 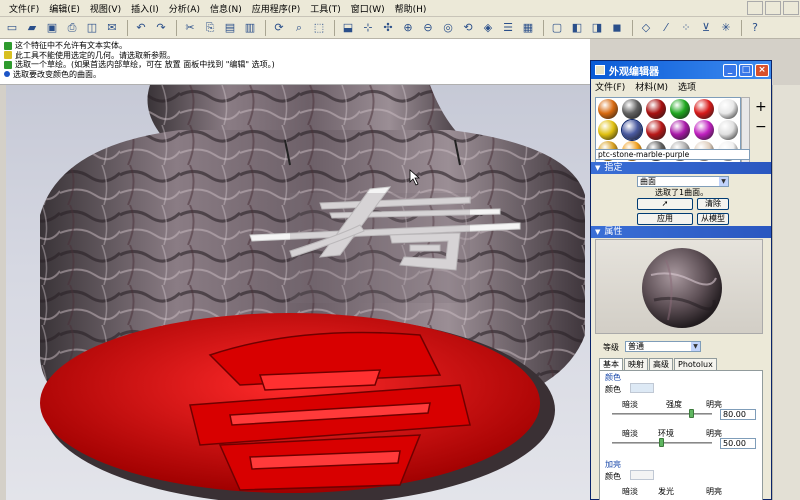 What do you see at coordinates (319, 28) in the screenshot?
I see `select-box-icon: ⬚` at bounding box center [319, 28].